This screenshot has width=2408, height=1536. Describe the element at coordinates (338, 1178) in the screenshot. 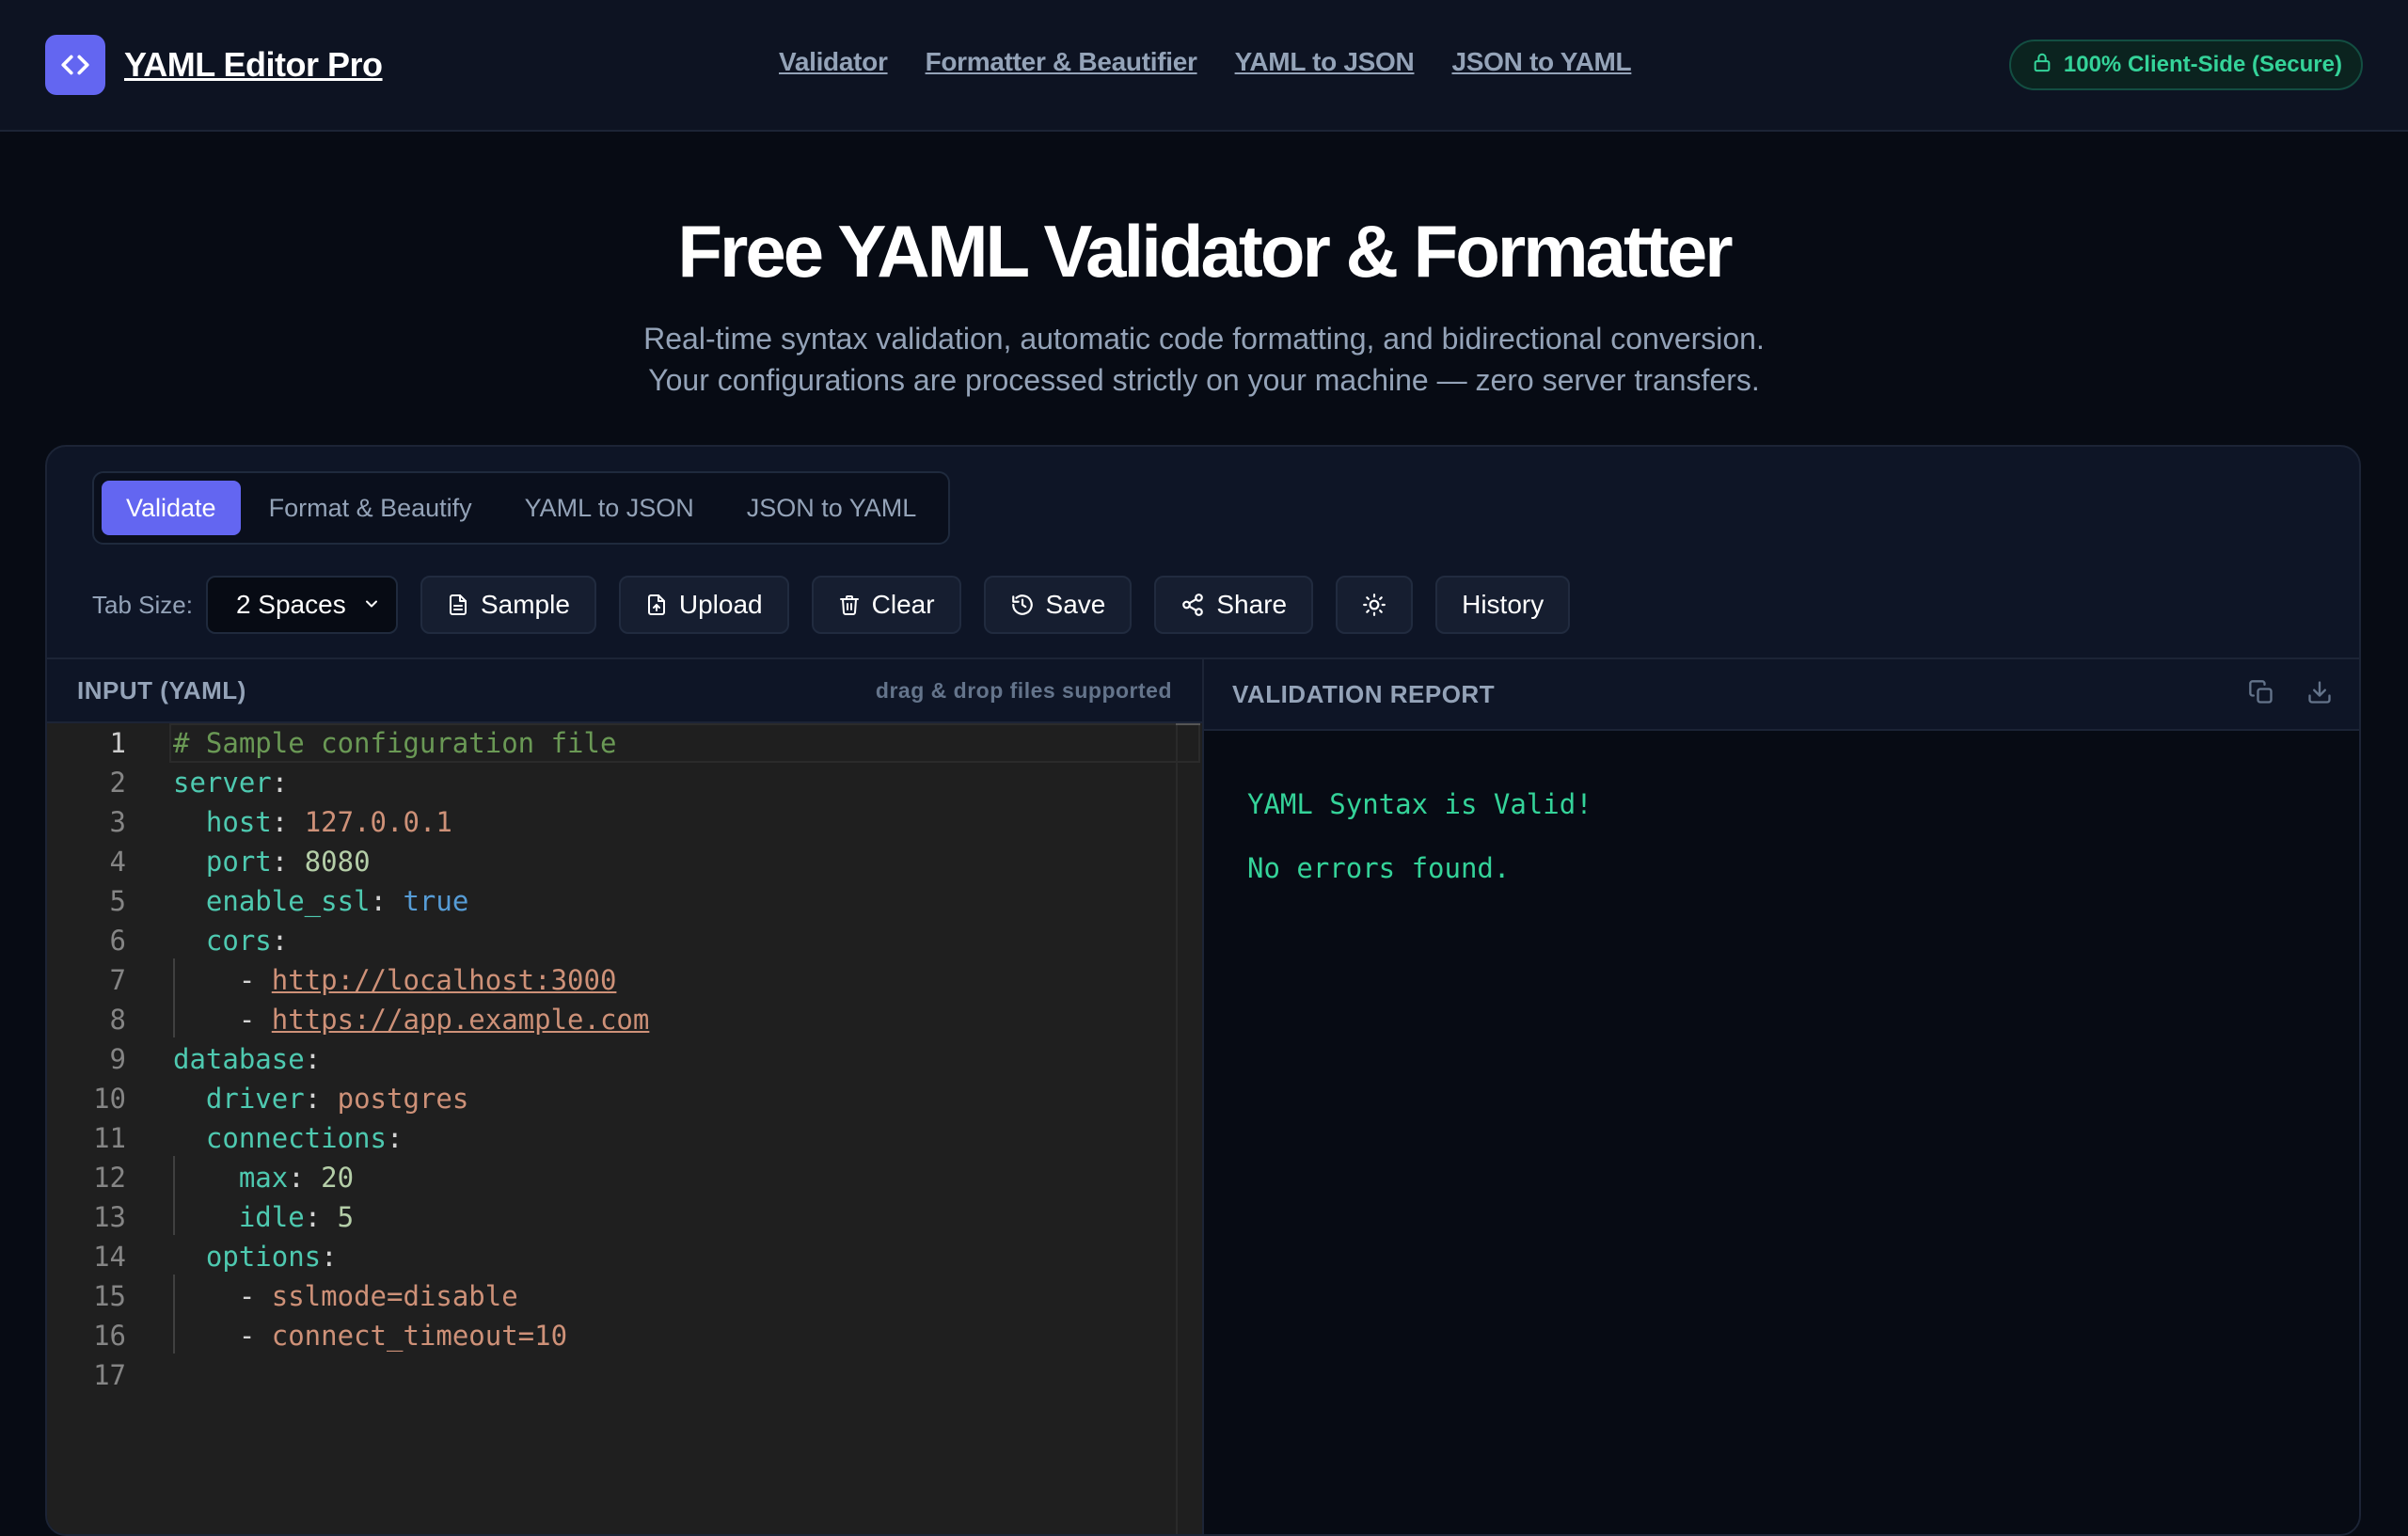

I see `yaml-value: 20` at that location.